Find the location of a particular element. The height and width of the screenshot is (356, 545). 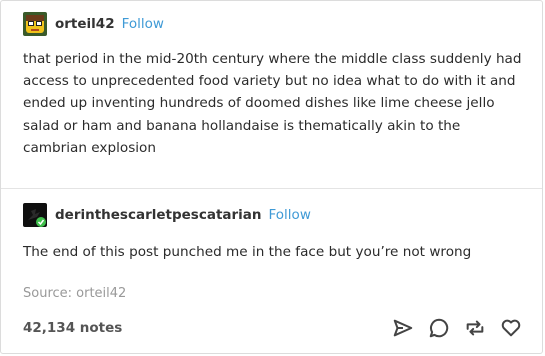

reply-follow-button: Follow is located at coordinates (290, 215).